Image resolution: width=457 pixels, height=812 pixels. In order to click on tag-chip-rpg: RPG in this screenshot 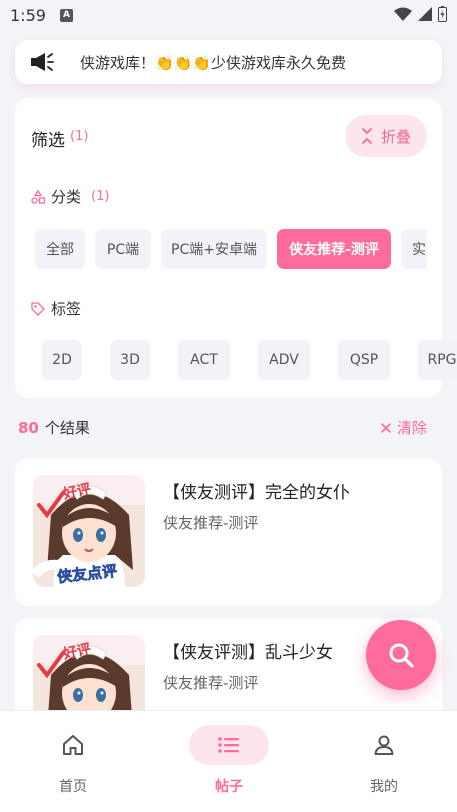, I will do `click(437, 360)`.